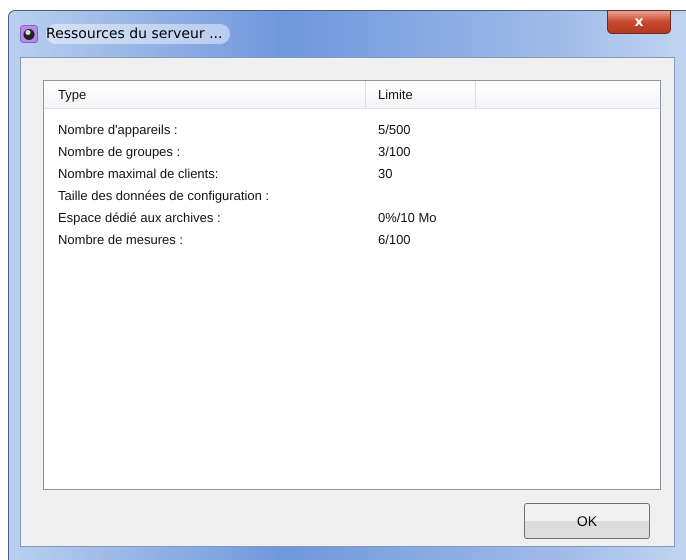 This screenshot has width=686, height=560. Describe the element at coordinates (639, 22) in the screenshot. I see `close-button: x` at that location.